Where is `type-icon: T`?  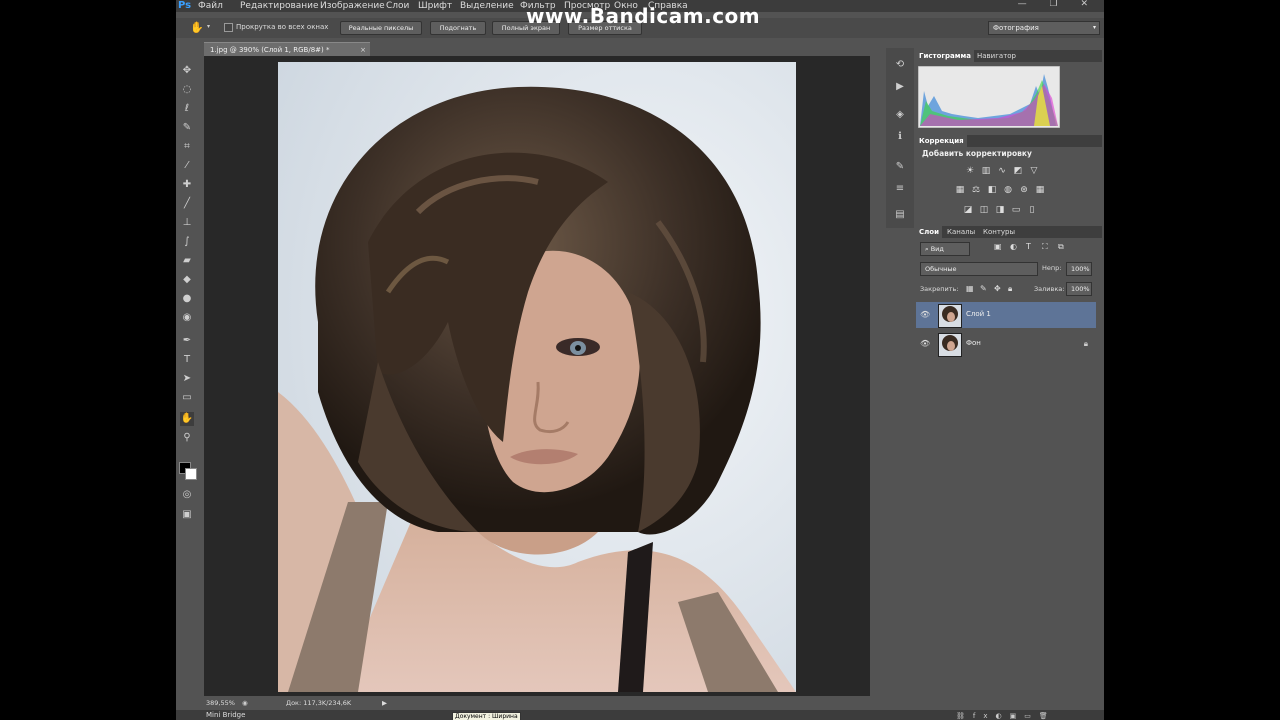
type-icon: T is located at coordinates (187, 360).